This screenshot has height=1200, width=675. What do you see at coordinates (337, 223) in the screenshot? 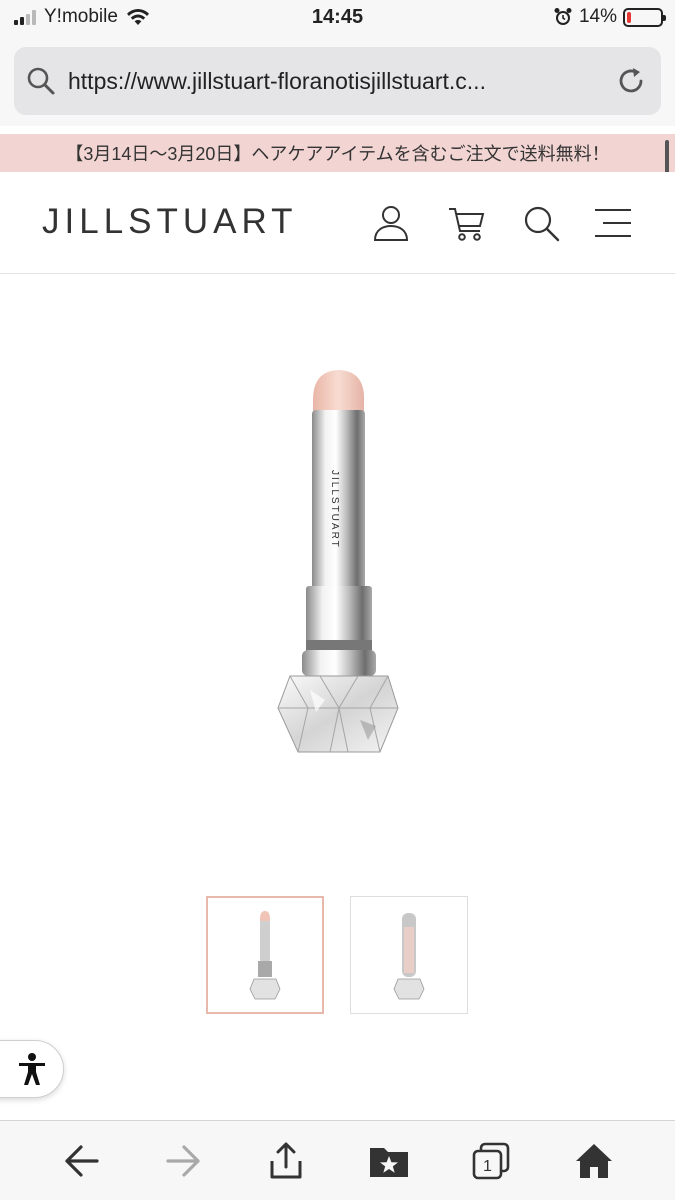
I see `site-header: JILLSTUART` at bounding box center [337, 223].